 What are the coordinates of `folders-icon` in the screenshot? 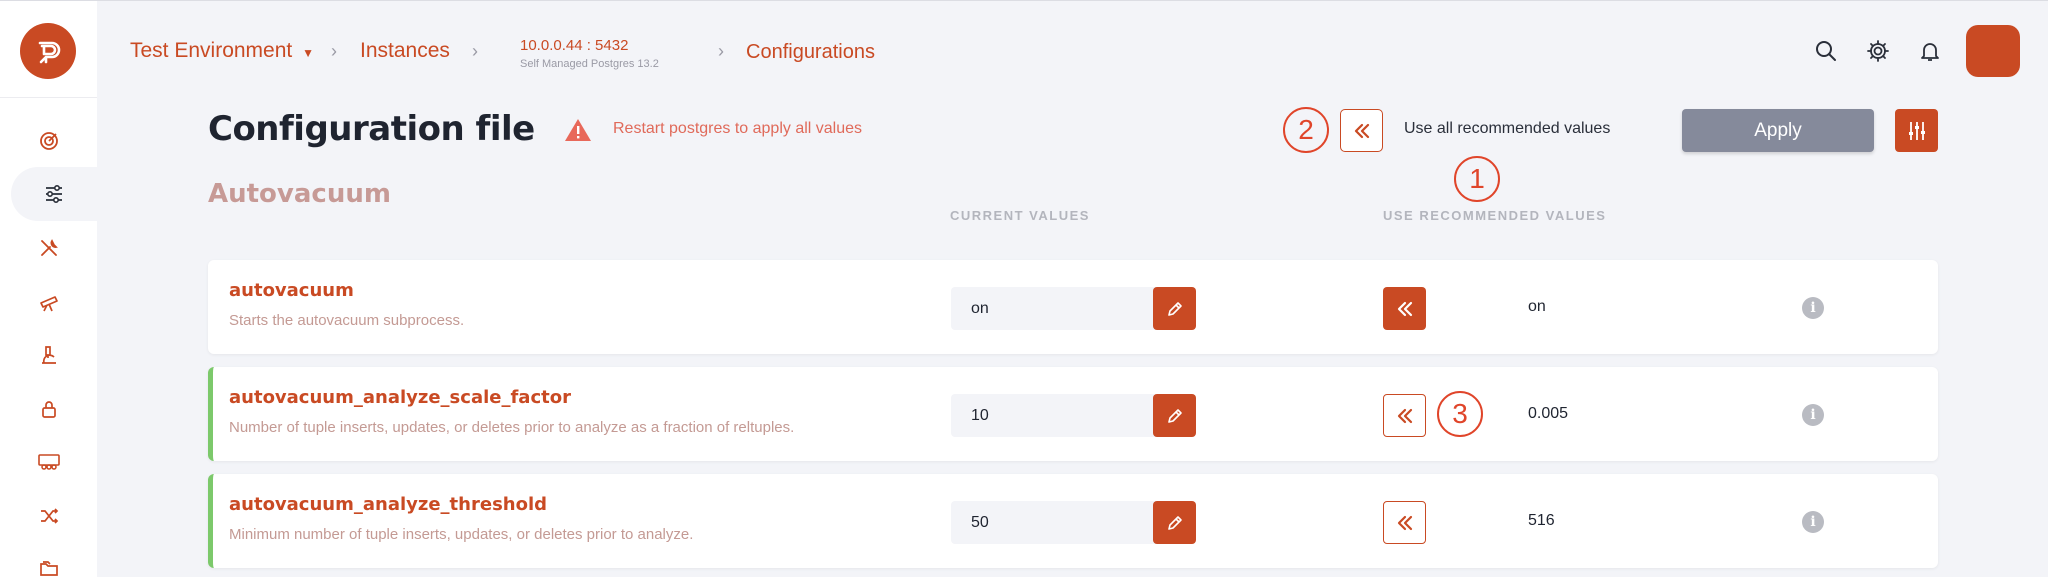 It's located at (48, 568).